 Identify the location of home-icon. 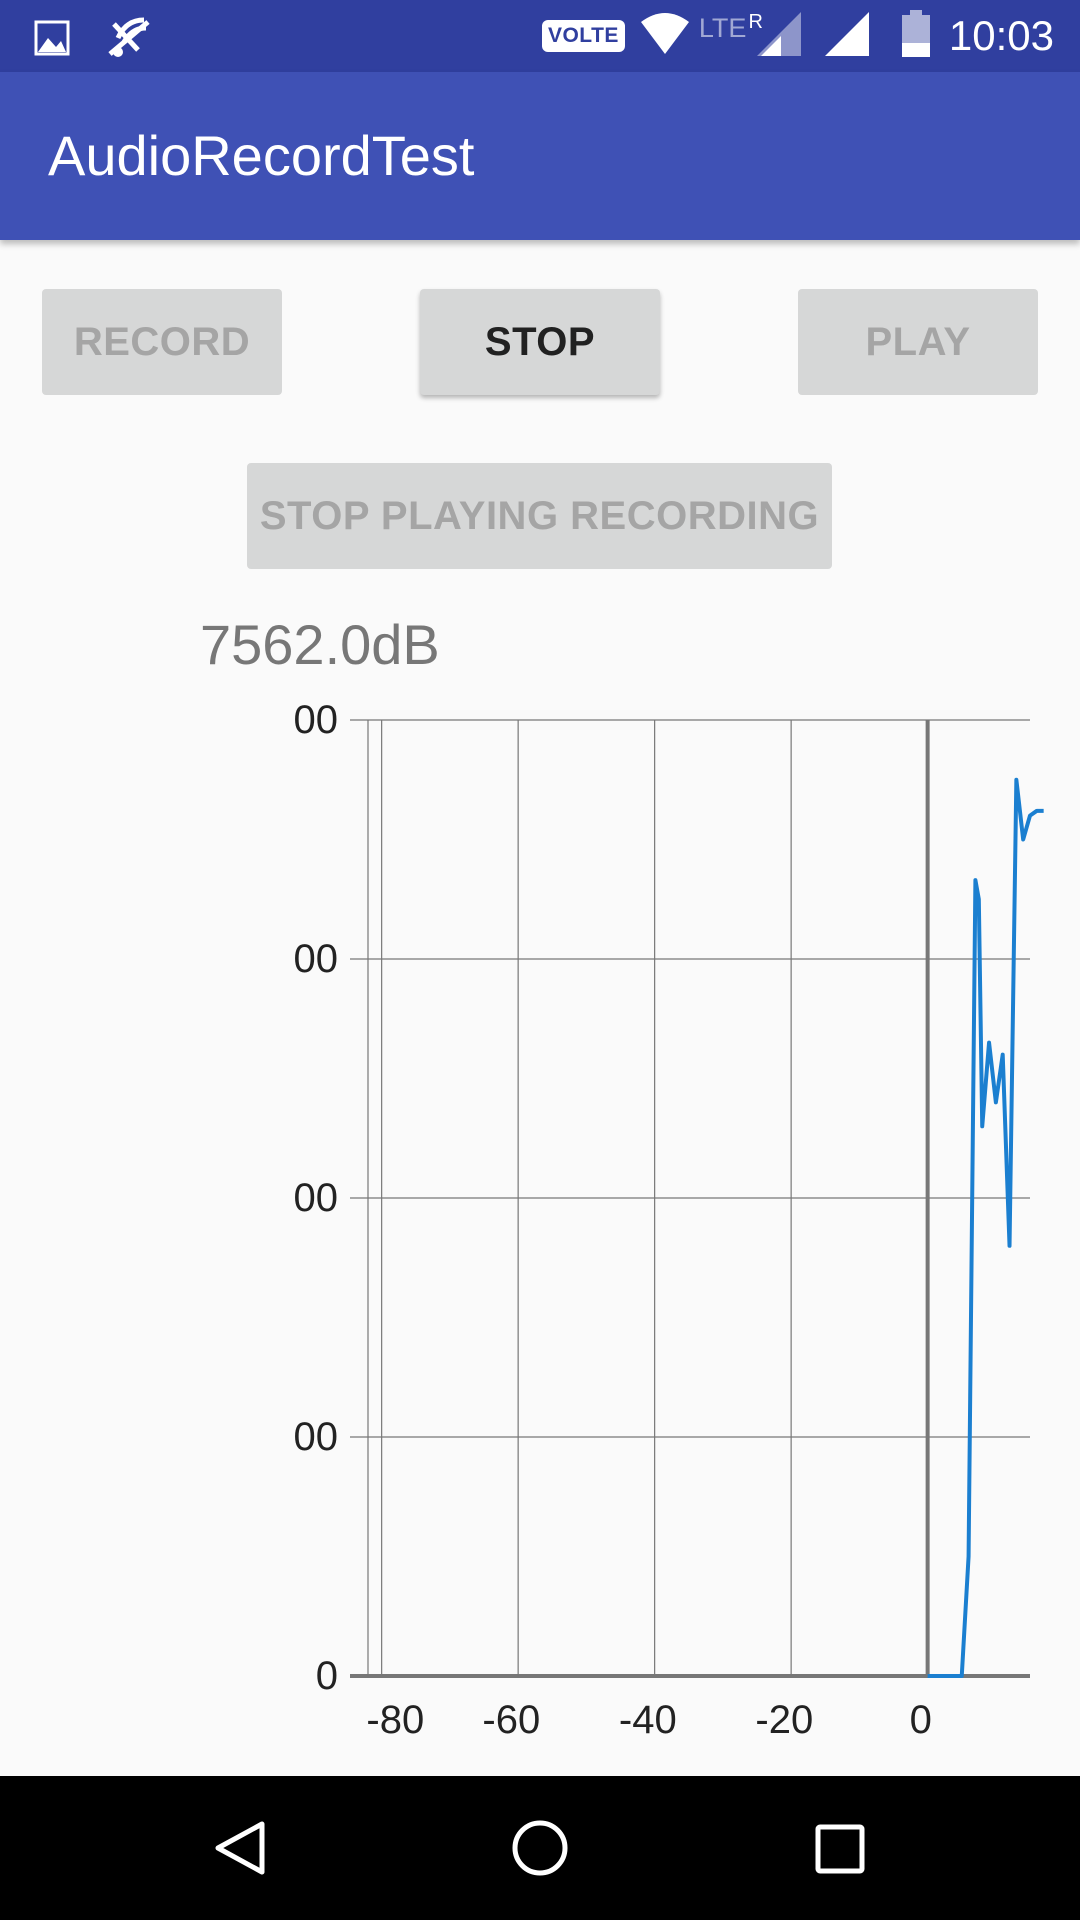
(540, 1848).